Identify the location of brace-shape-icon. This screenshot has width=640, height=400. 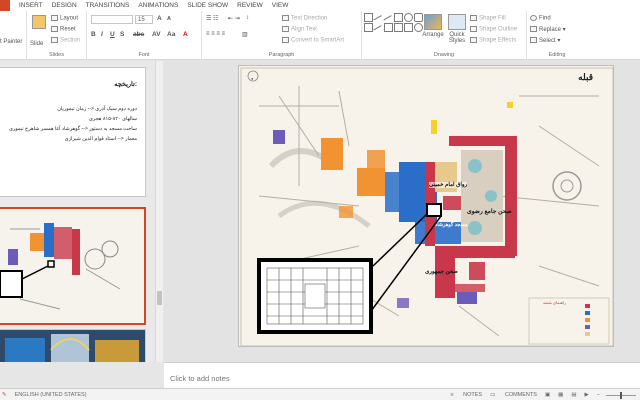
(408, 27).